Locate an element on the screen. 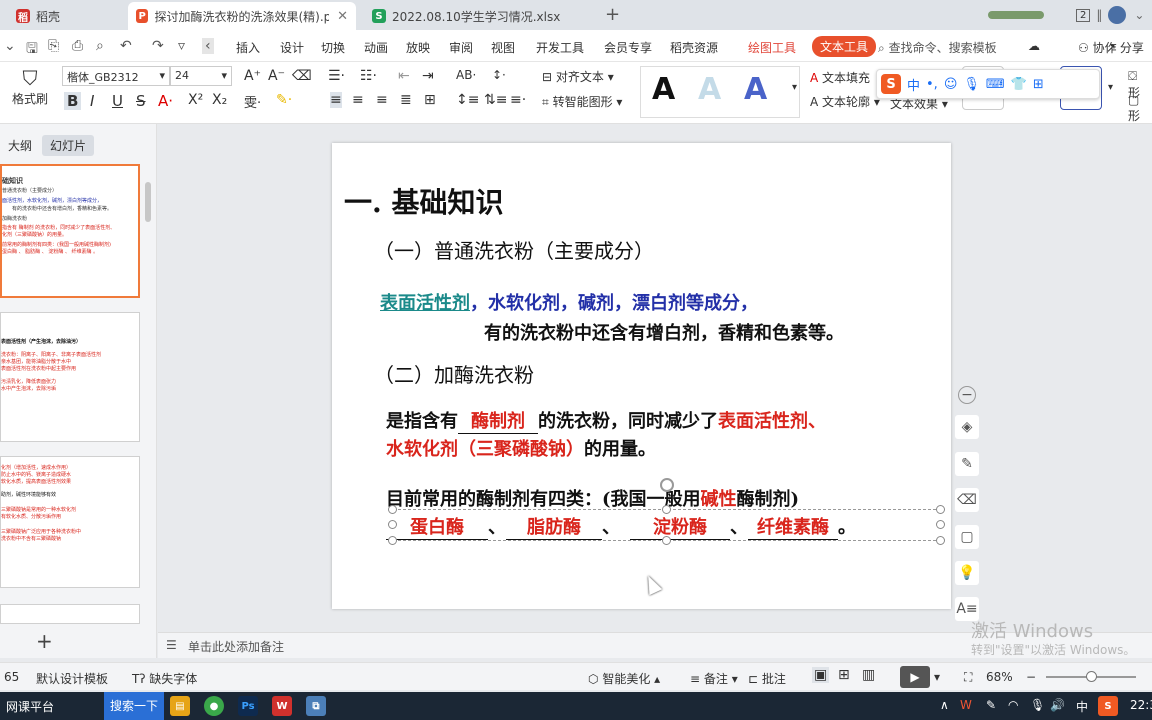  subscript-icon: X₂ is located at coordinates (219, 100).